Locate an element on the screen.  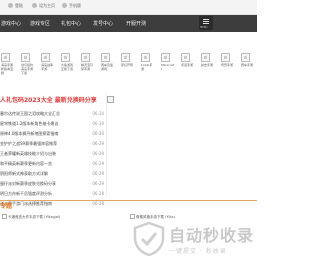
broken-image-icon is located at coordinates (110, 99).